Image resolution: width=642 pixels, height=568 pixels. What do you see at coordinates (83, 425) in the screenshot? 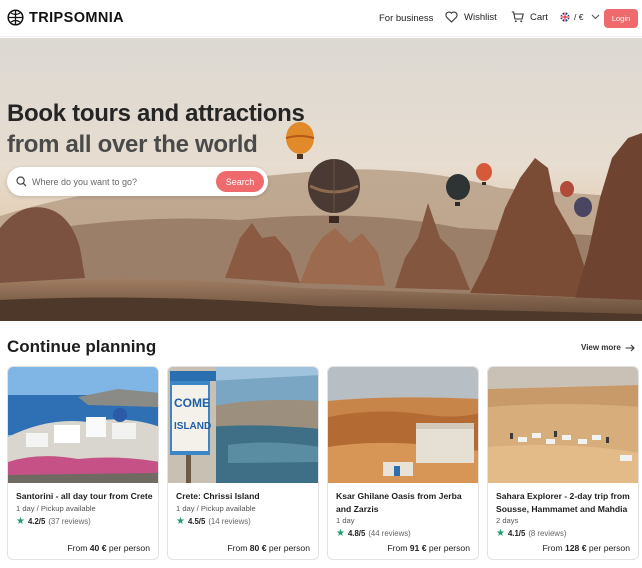
I see `tour-image-santorini` at bounding box center [83, 425].